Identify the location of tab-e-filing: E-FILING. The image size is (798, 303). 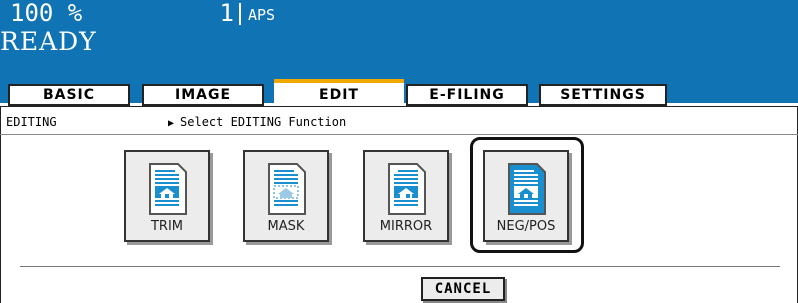
(467, 95).